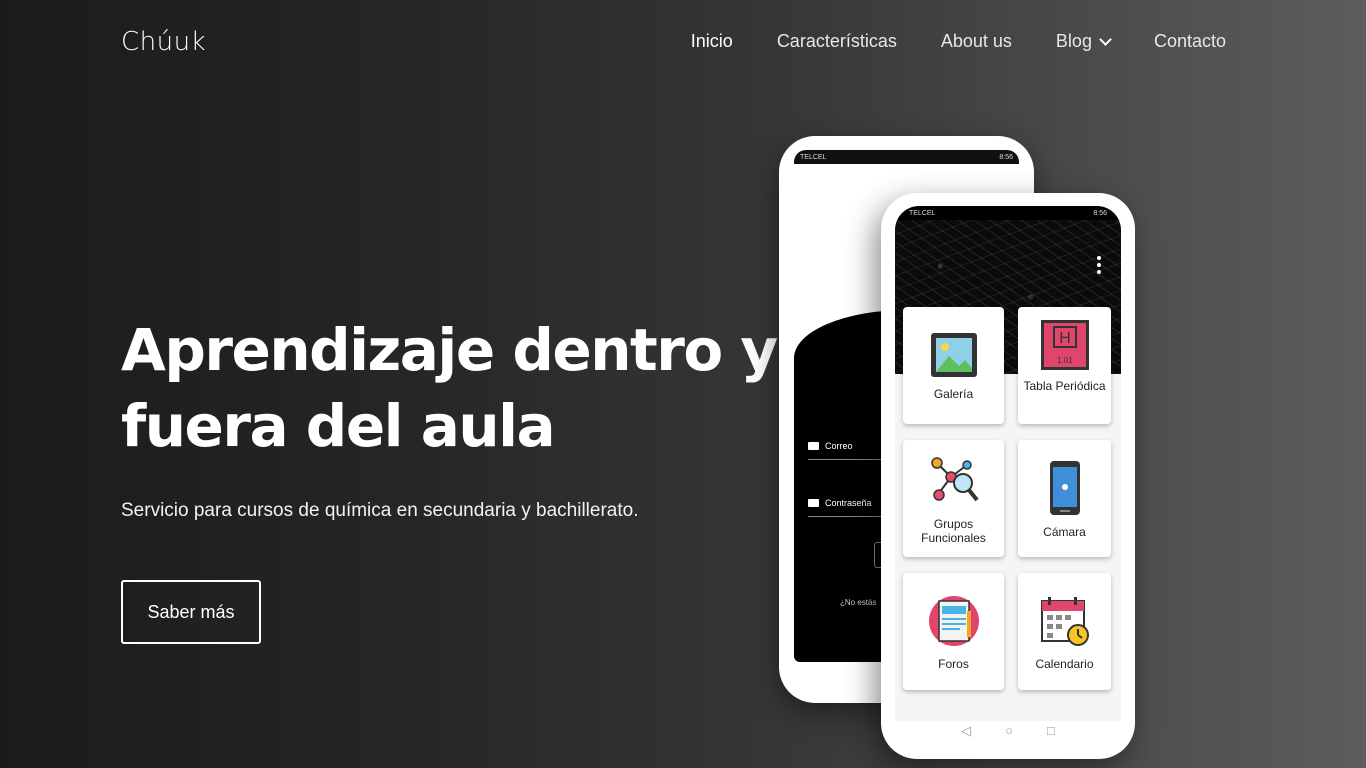 The image size is (1366, 768). What do you see at coordinates (953, 530) in the screenshot?
I see `tile-label: Grupos Funcionales` at bounding box center [953, 530].